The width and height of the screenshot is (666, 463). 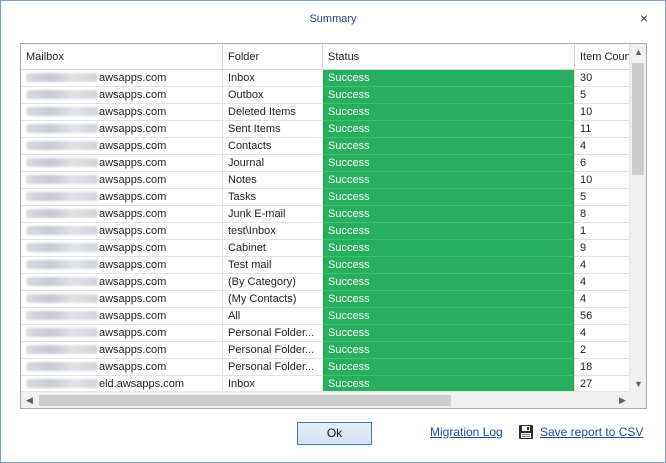 I want to click on item-count-cell: 6, so click(x=603, y=163).